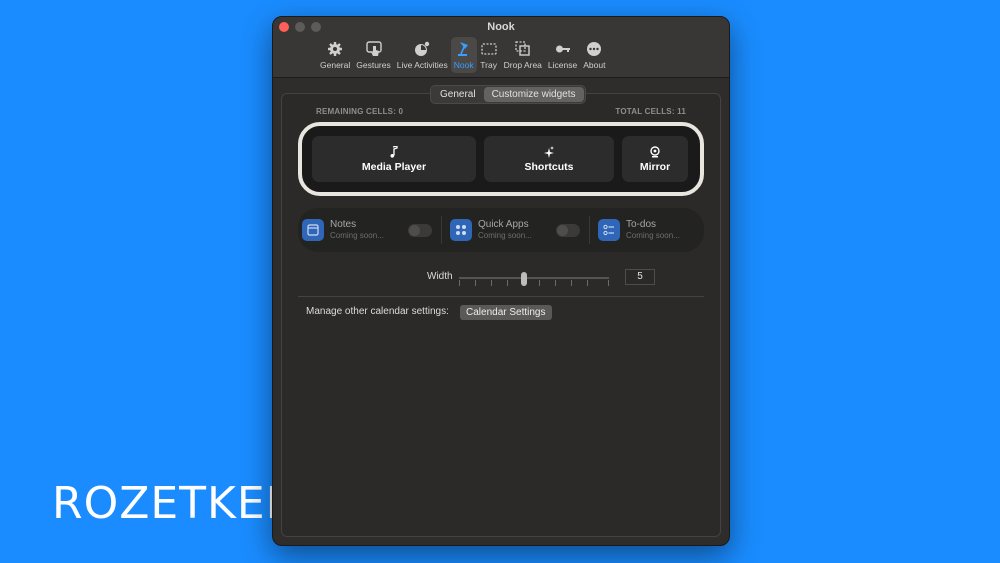 The image size is (1000, 563). I want to click on notes-toggle, so click(420, 230).